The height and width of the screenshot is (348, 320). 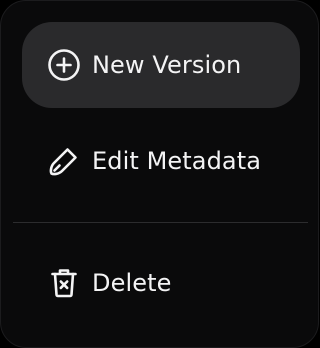 I want to click on menu-item-label: Edit Metadata, so click(x=177, y=161).